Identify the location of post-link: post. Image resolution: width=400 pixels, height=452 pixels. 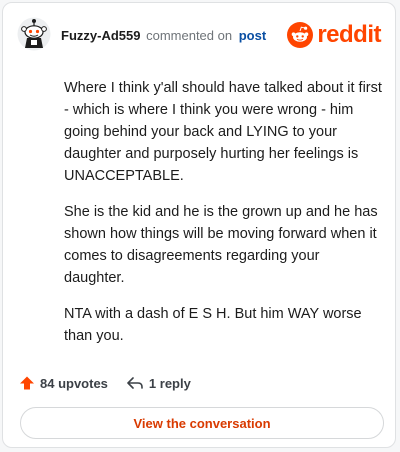
(252, 35).